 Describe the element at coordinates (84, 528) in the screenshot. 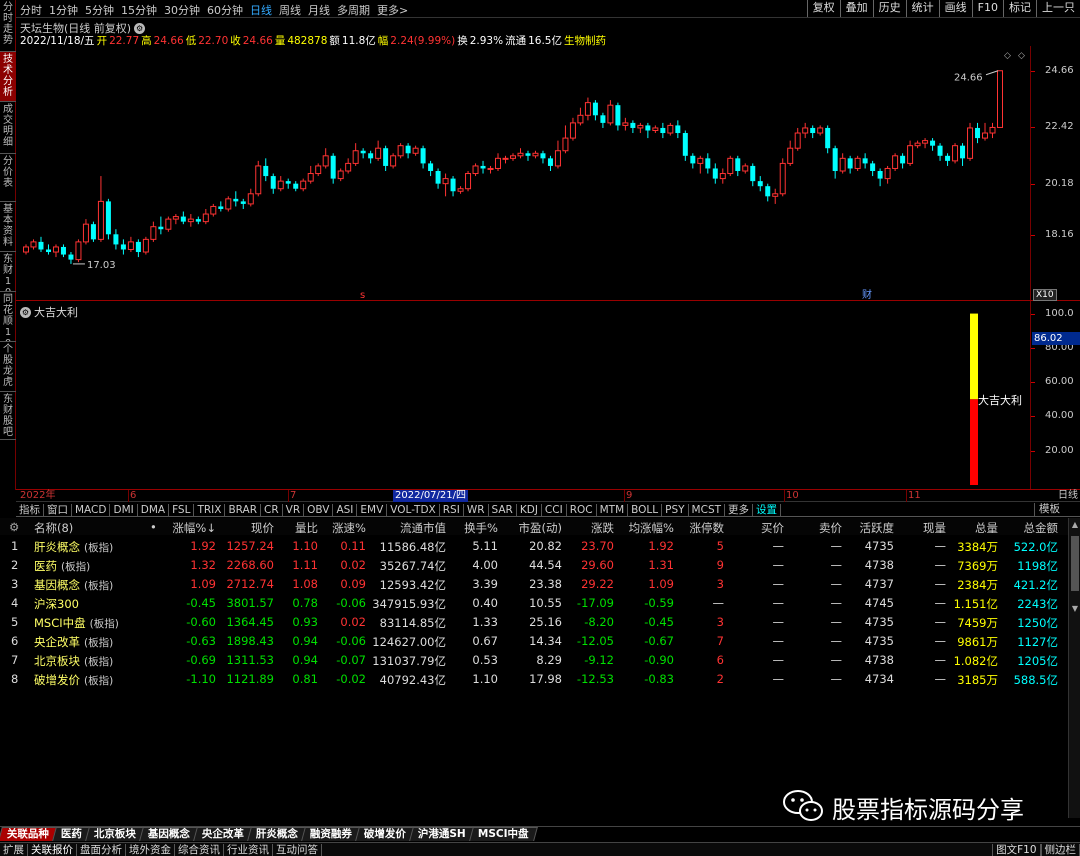

I see `column-header-0: 名称(8)` at that location.